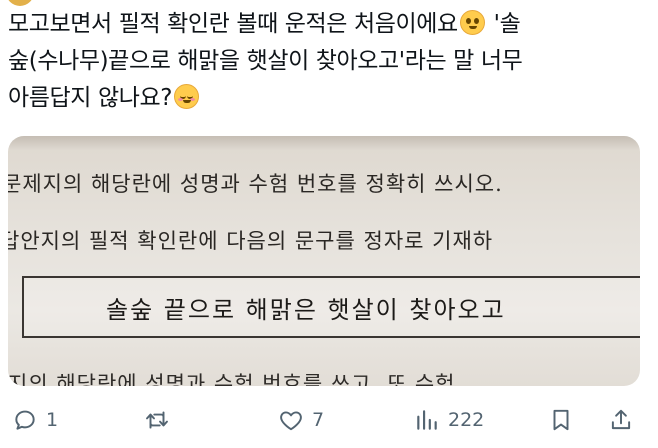 This screenshot has height=448, width=658. I want to click on reply-button: 1, so click(35, 420).